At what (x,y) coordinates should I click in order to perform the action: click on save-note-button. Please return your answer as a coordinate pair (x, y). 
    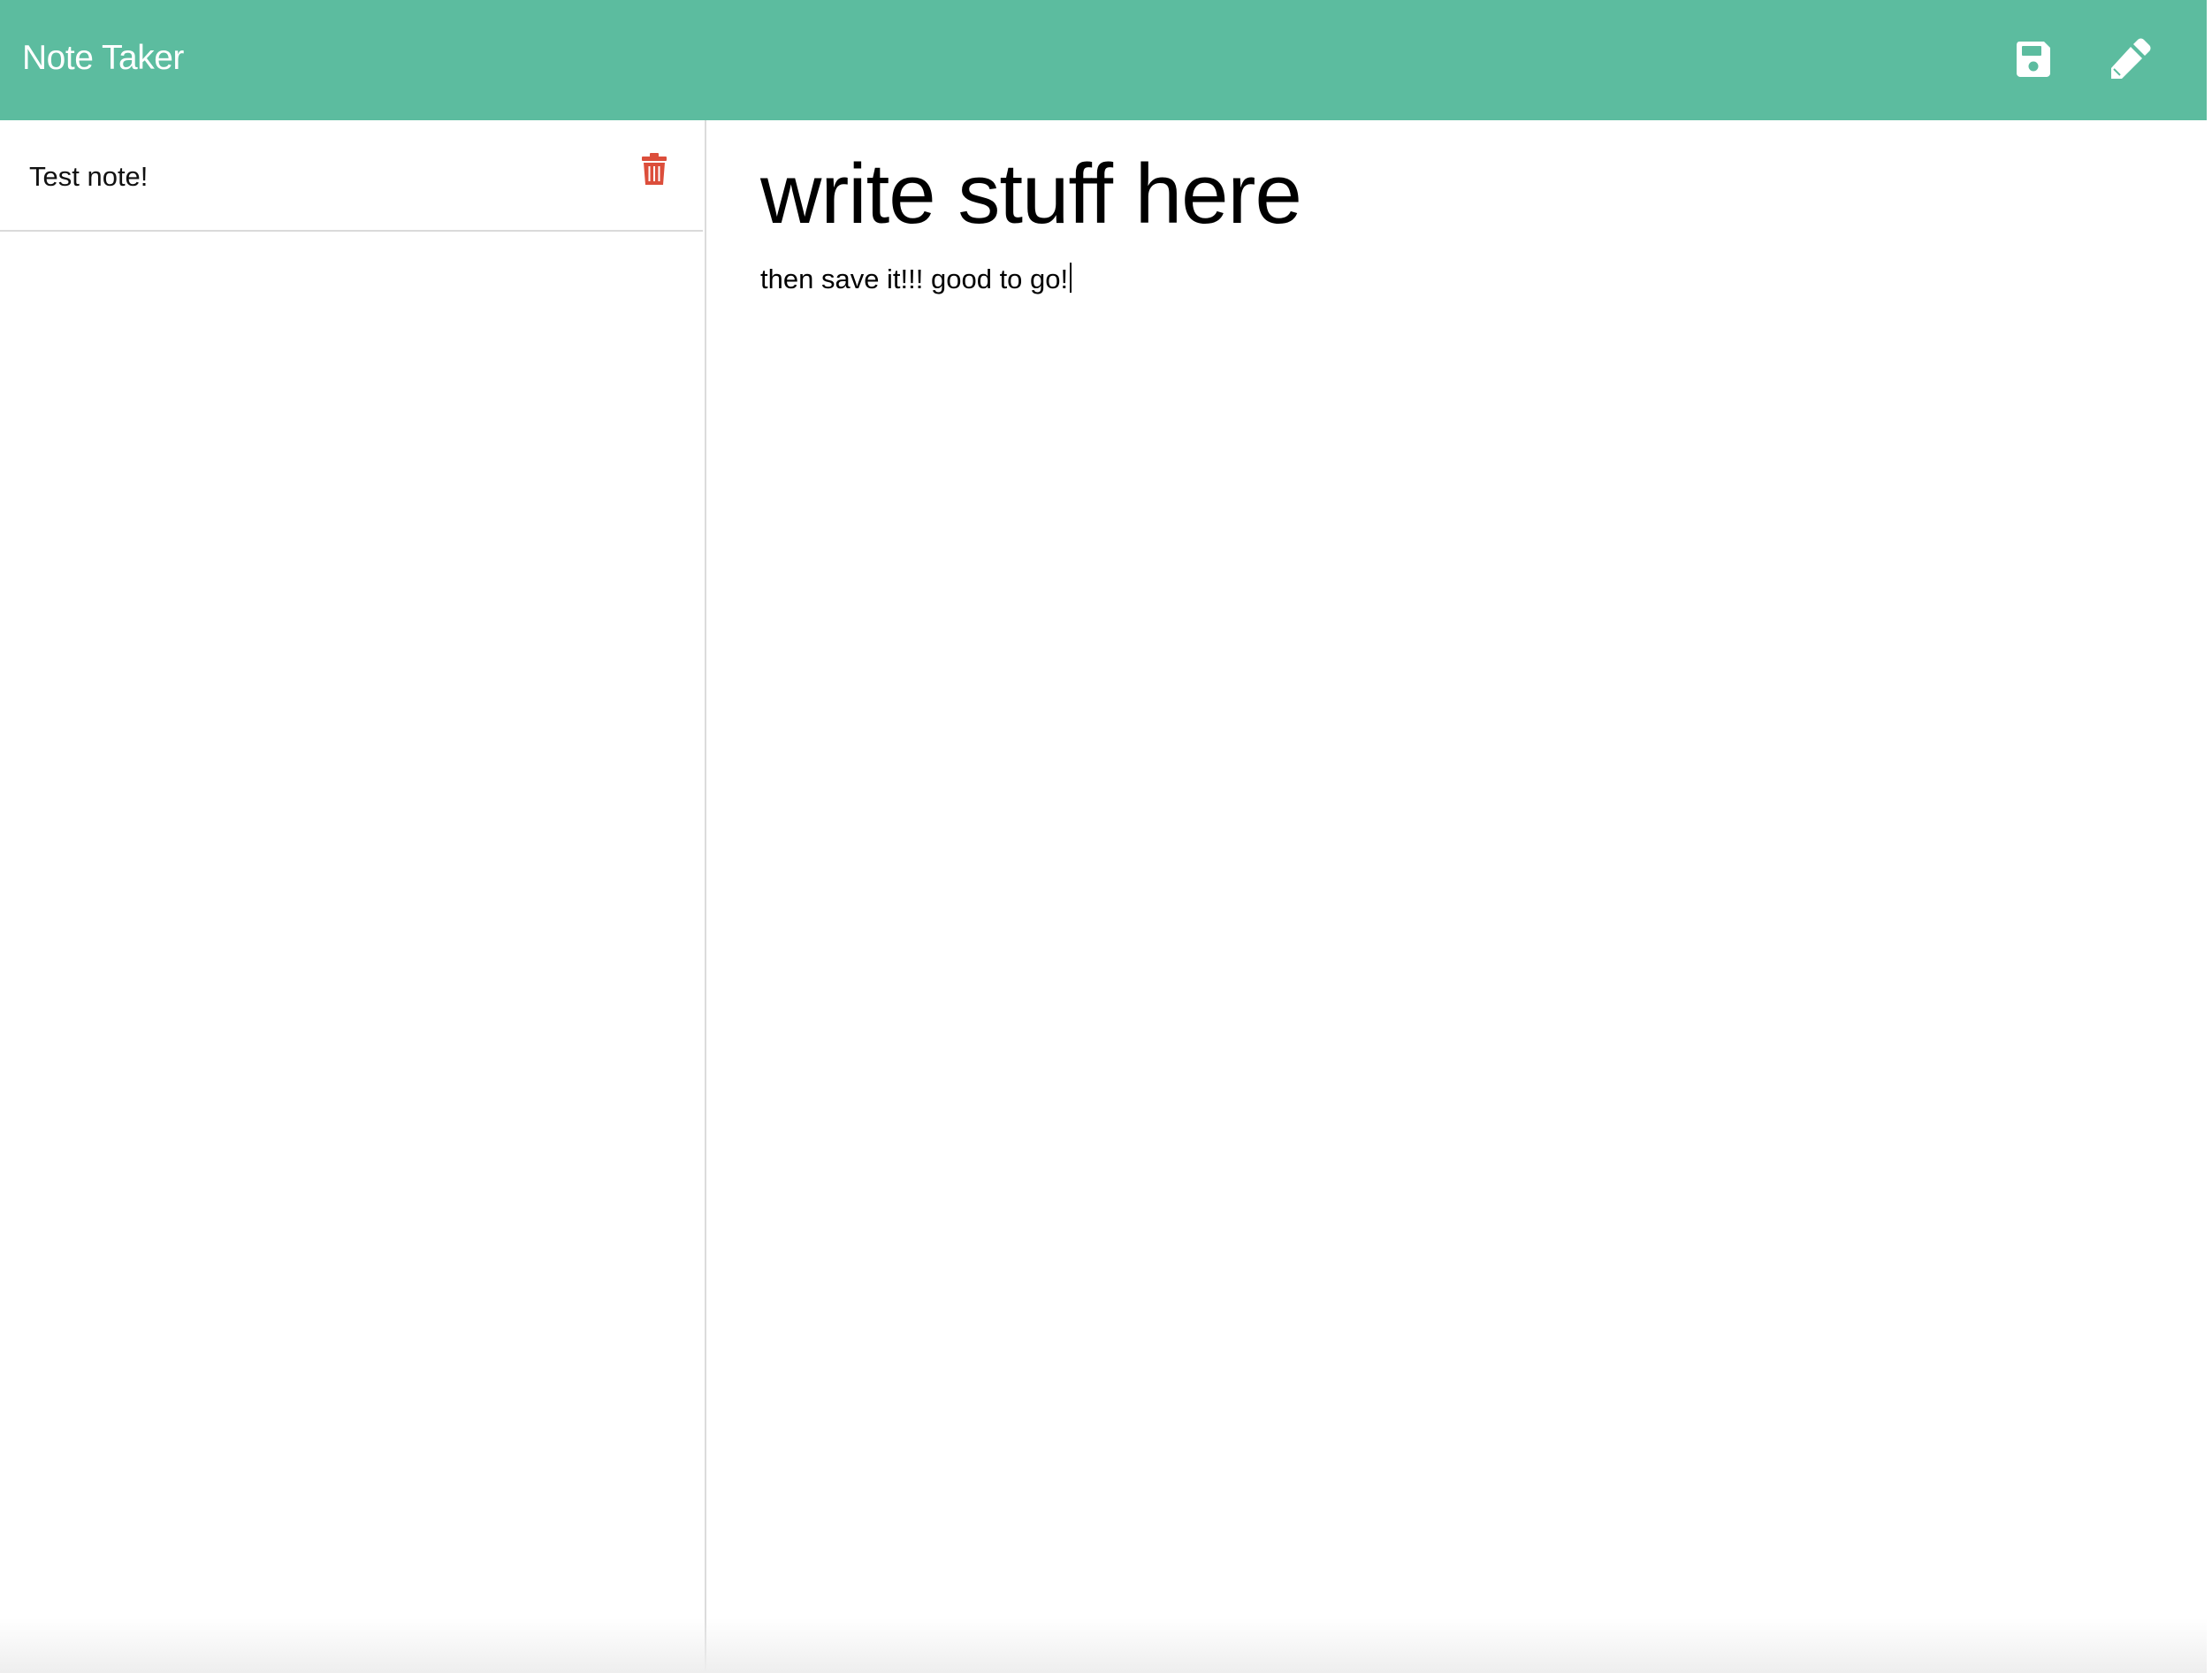
    Looking at the image, I should click on (2033, 58).